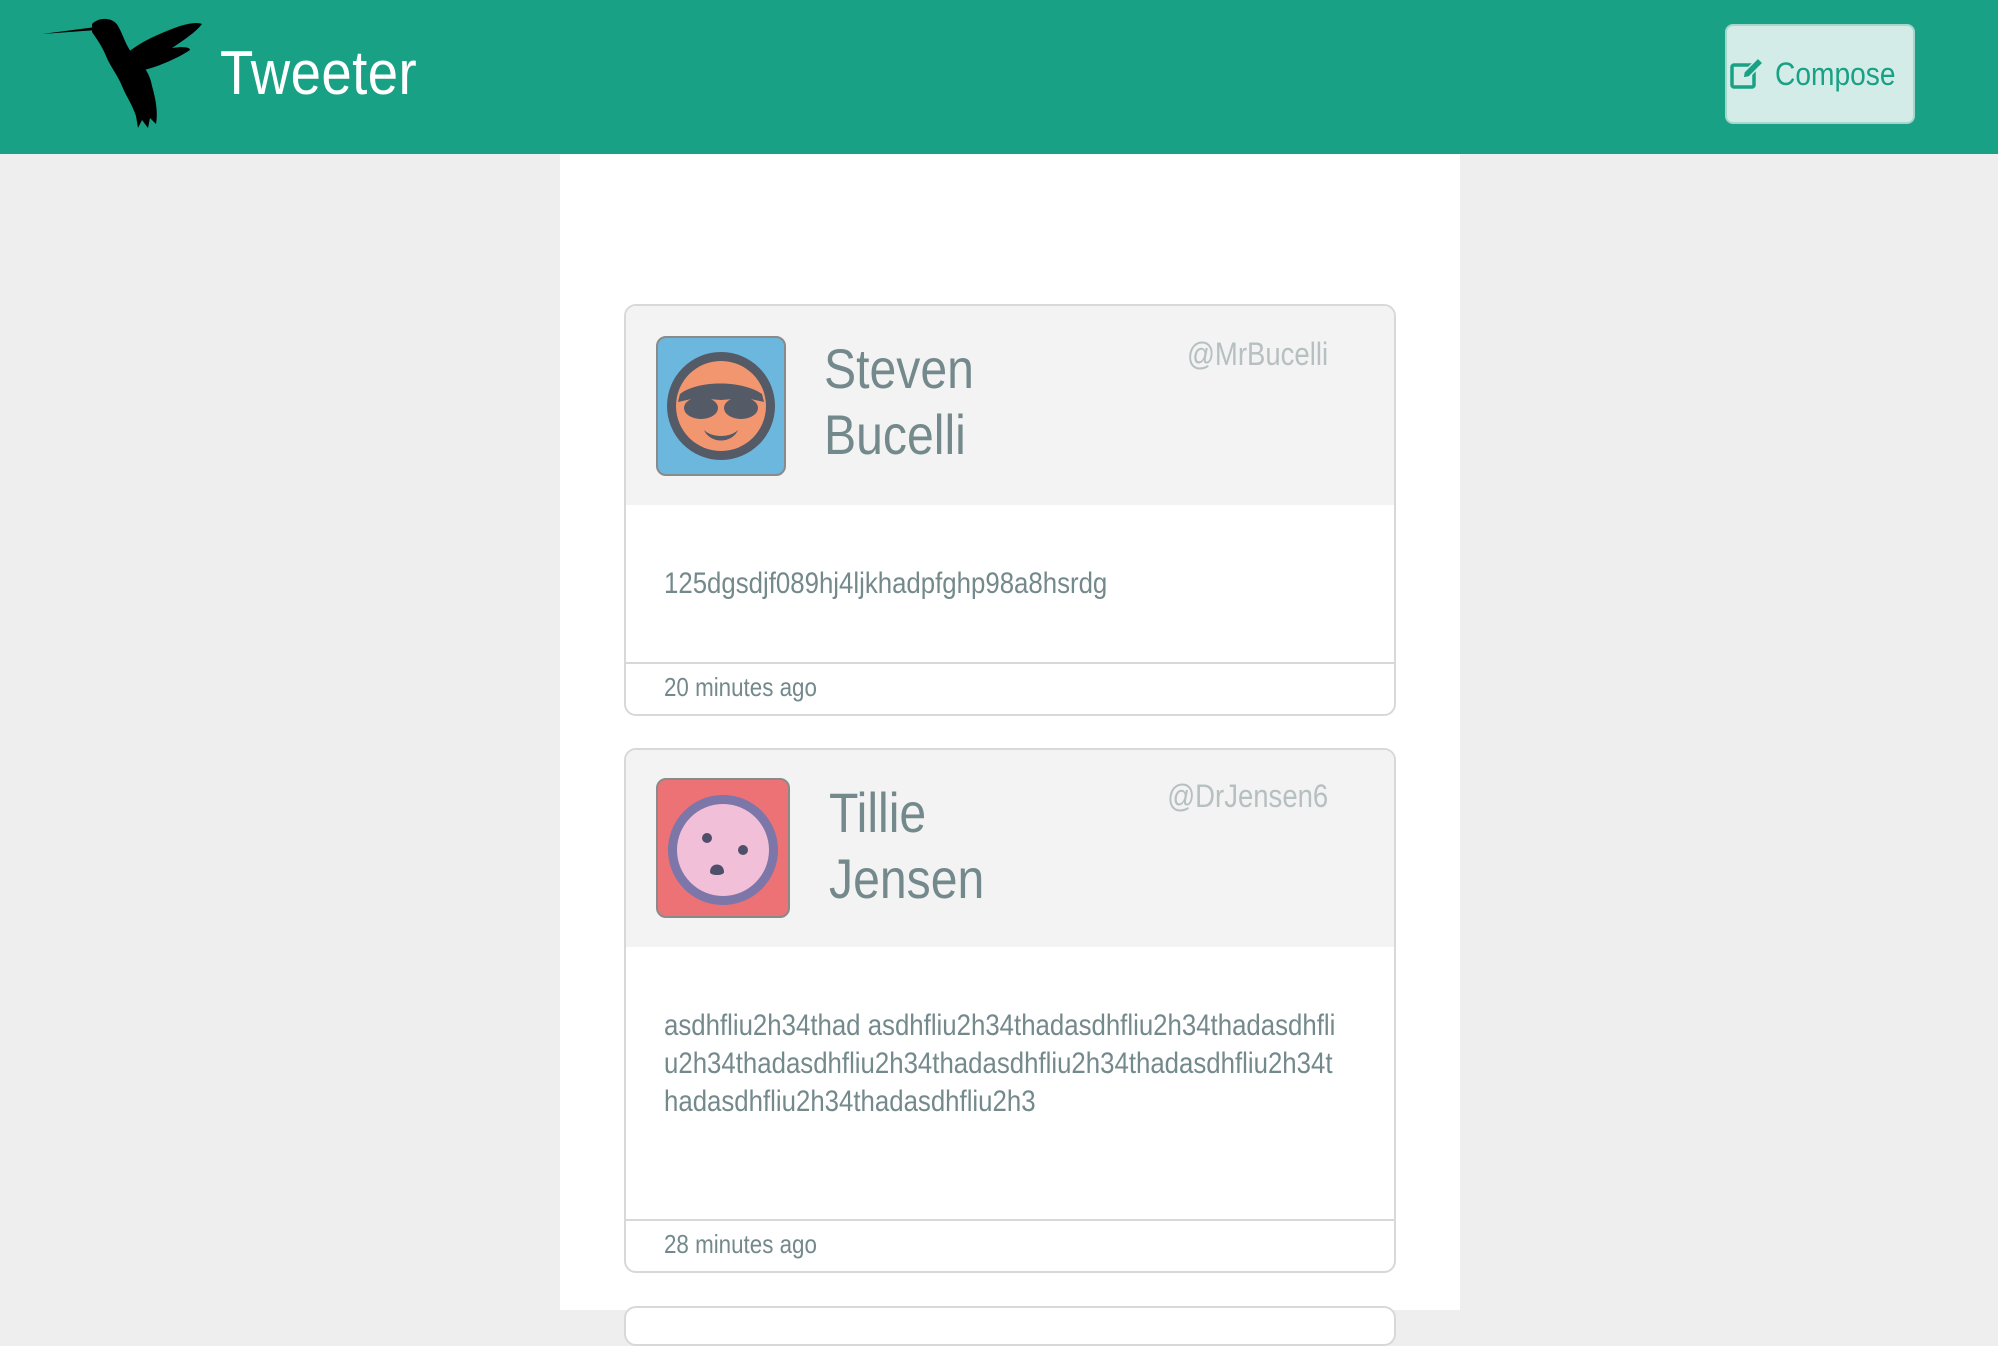 This screenshot has height=1346, width=1998. I want to click on tweet-body: 125dgsdjf089hj4ljkhadpfghp98a8hsrdg, so click(1010, 583).